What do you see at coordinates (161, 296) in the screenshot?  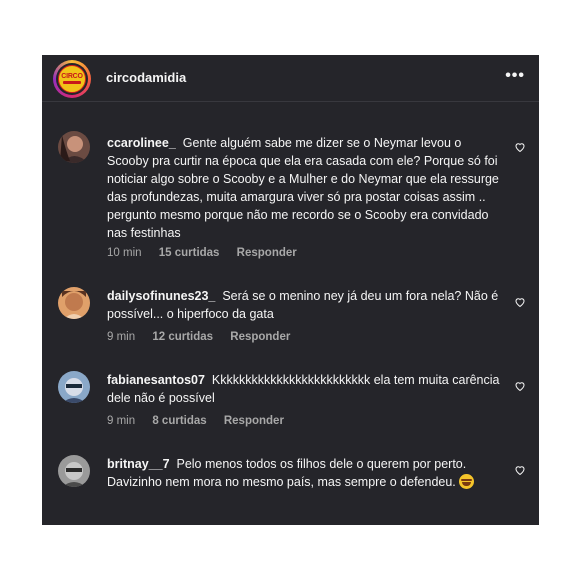 I see `comment-username: dailysofinunes23_` at bounding box center [161, 296].